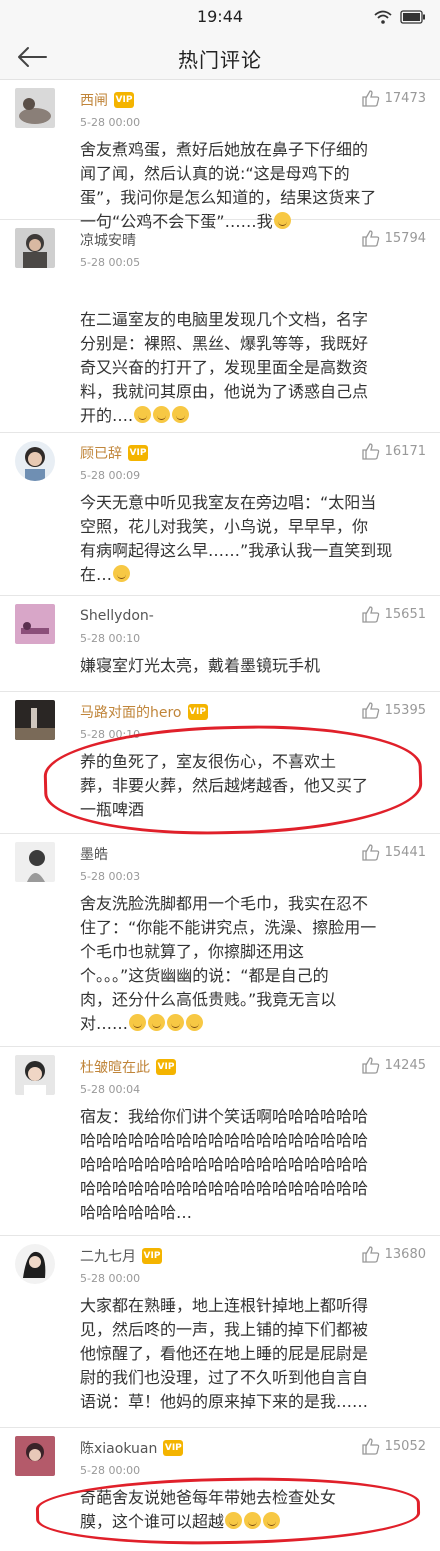 The width and height of the screenshot is (440, 1551). Describe the element at coordinates (224, 149) in the screenshot. I see `comment-line: 舍友煮鸡蛋，煮好后她放在鼻子下仔细的` at that location.